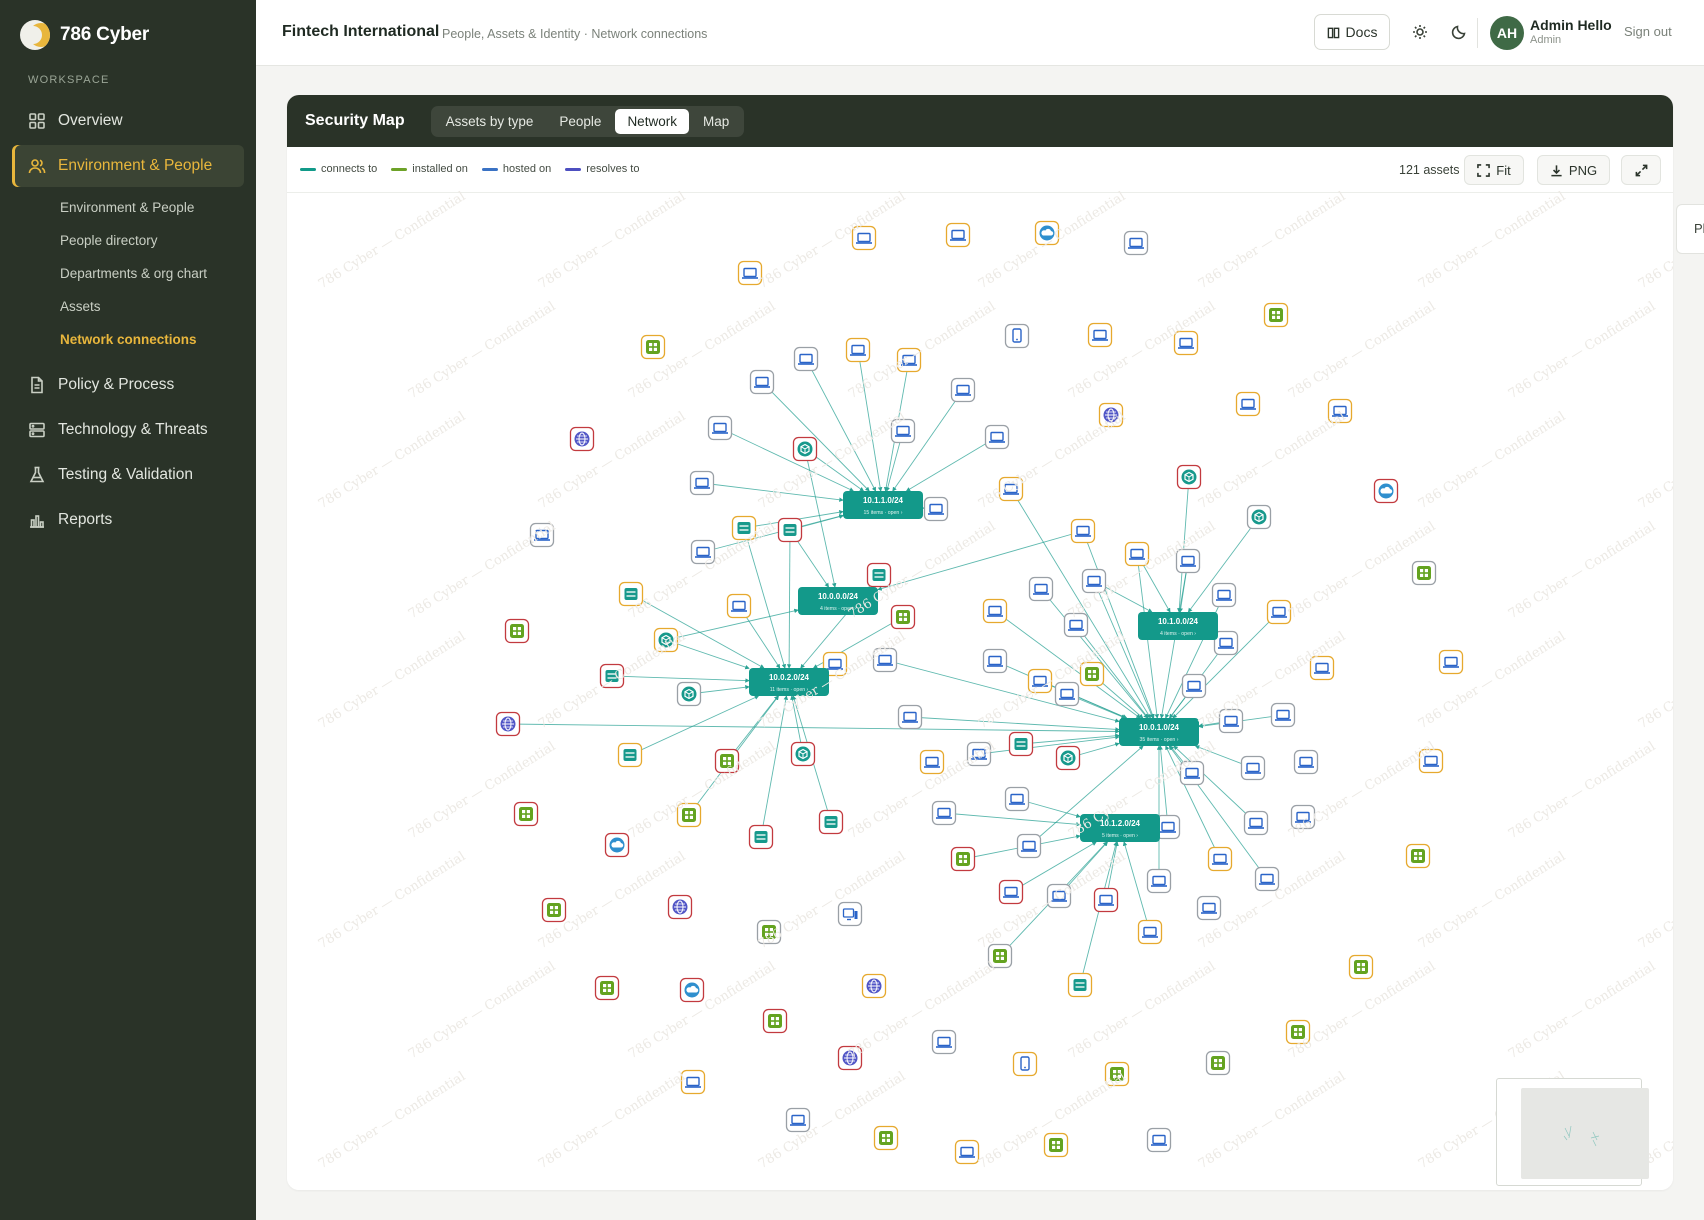 Image resolution: width=1704 pixels, height=1220 pixels. I want to click on tab-people: People, so click(580, 121).